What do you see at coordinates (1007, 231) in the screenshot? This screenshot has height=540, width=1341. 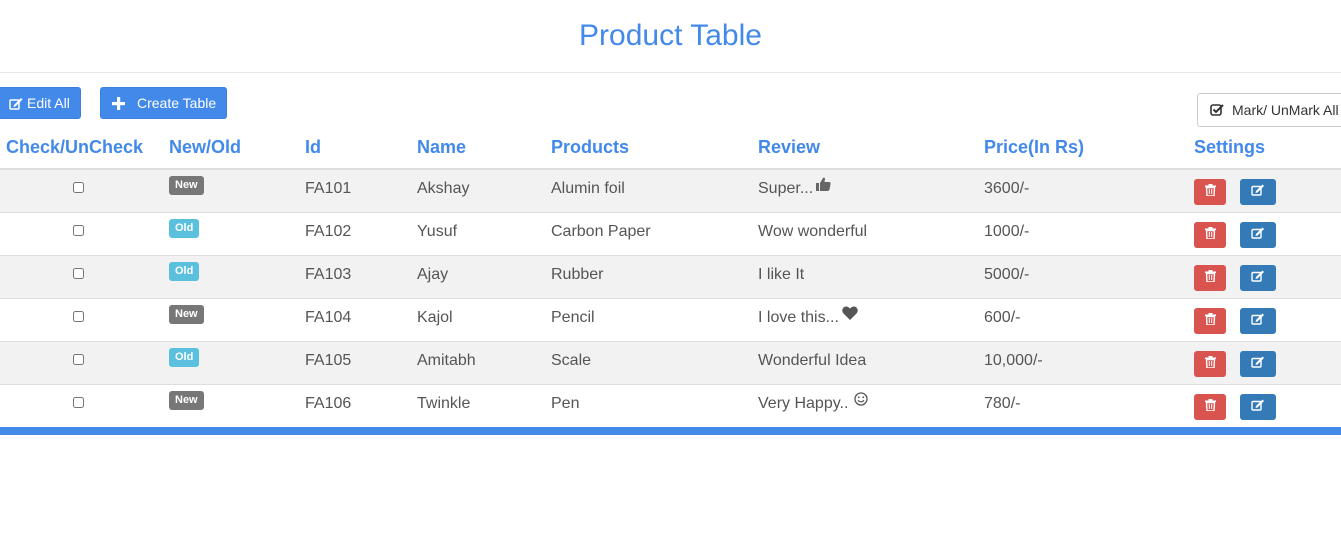 I see `cell-price: 1000/-` at bounding box center [1007, 231].